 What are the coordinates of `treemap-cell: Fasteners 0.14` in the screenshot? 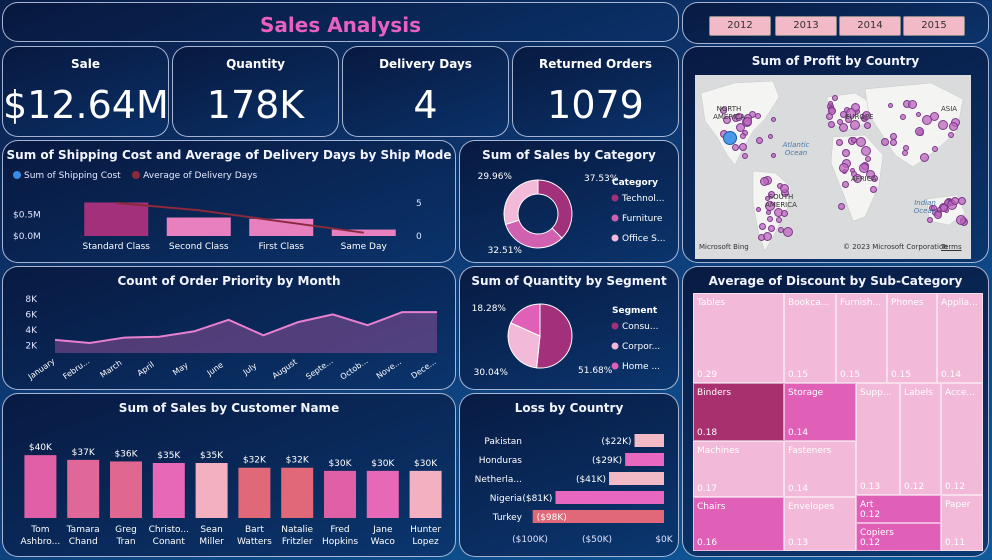 It's located at (820, 469).